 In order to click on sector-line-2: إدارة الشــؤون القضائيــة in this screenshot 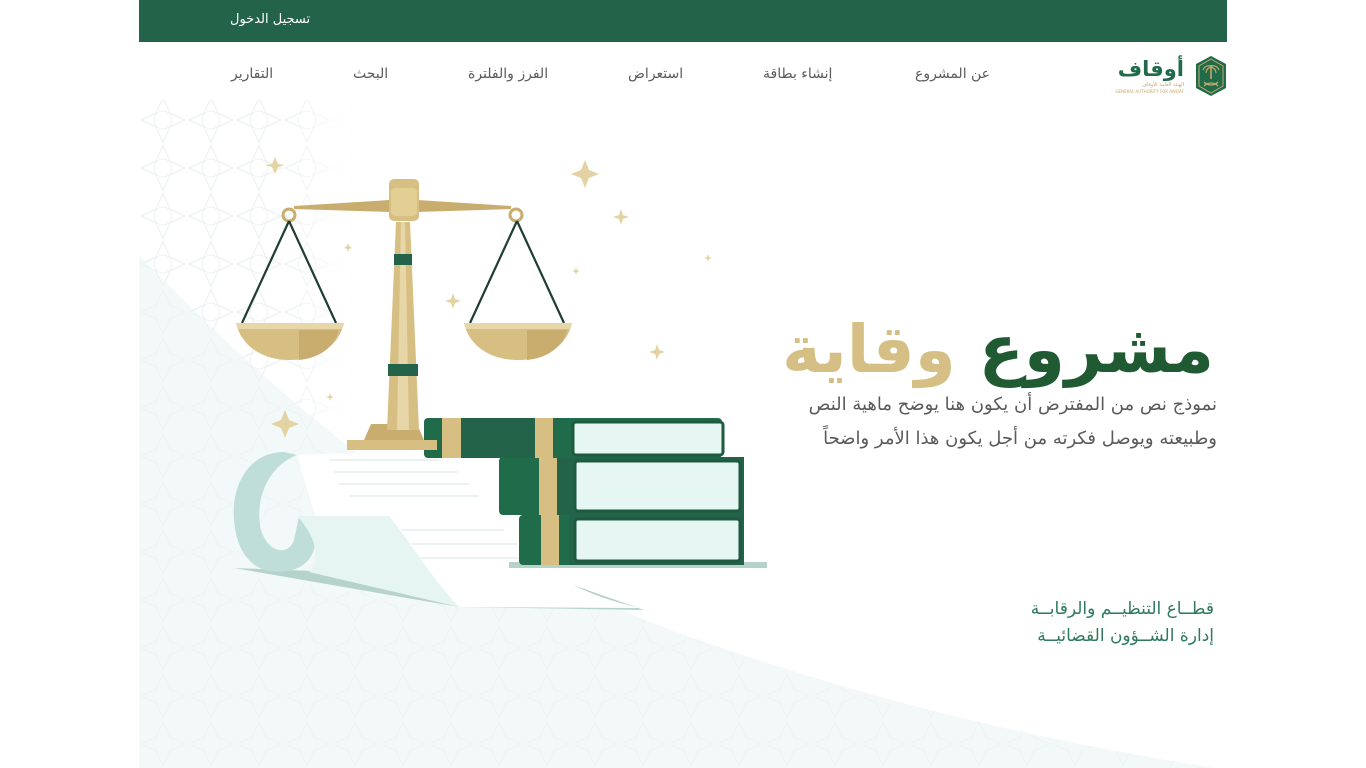, I will do `click(1125, 636)`.